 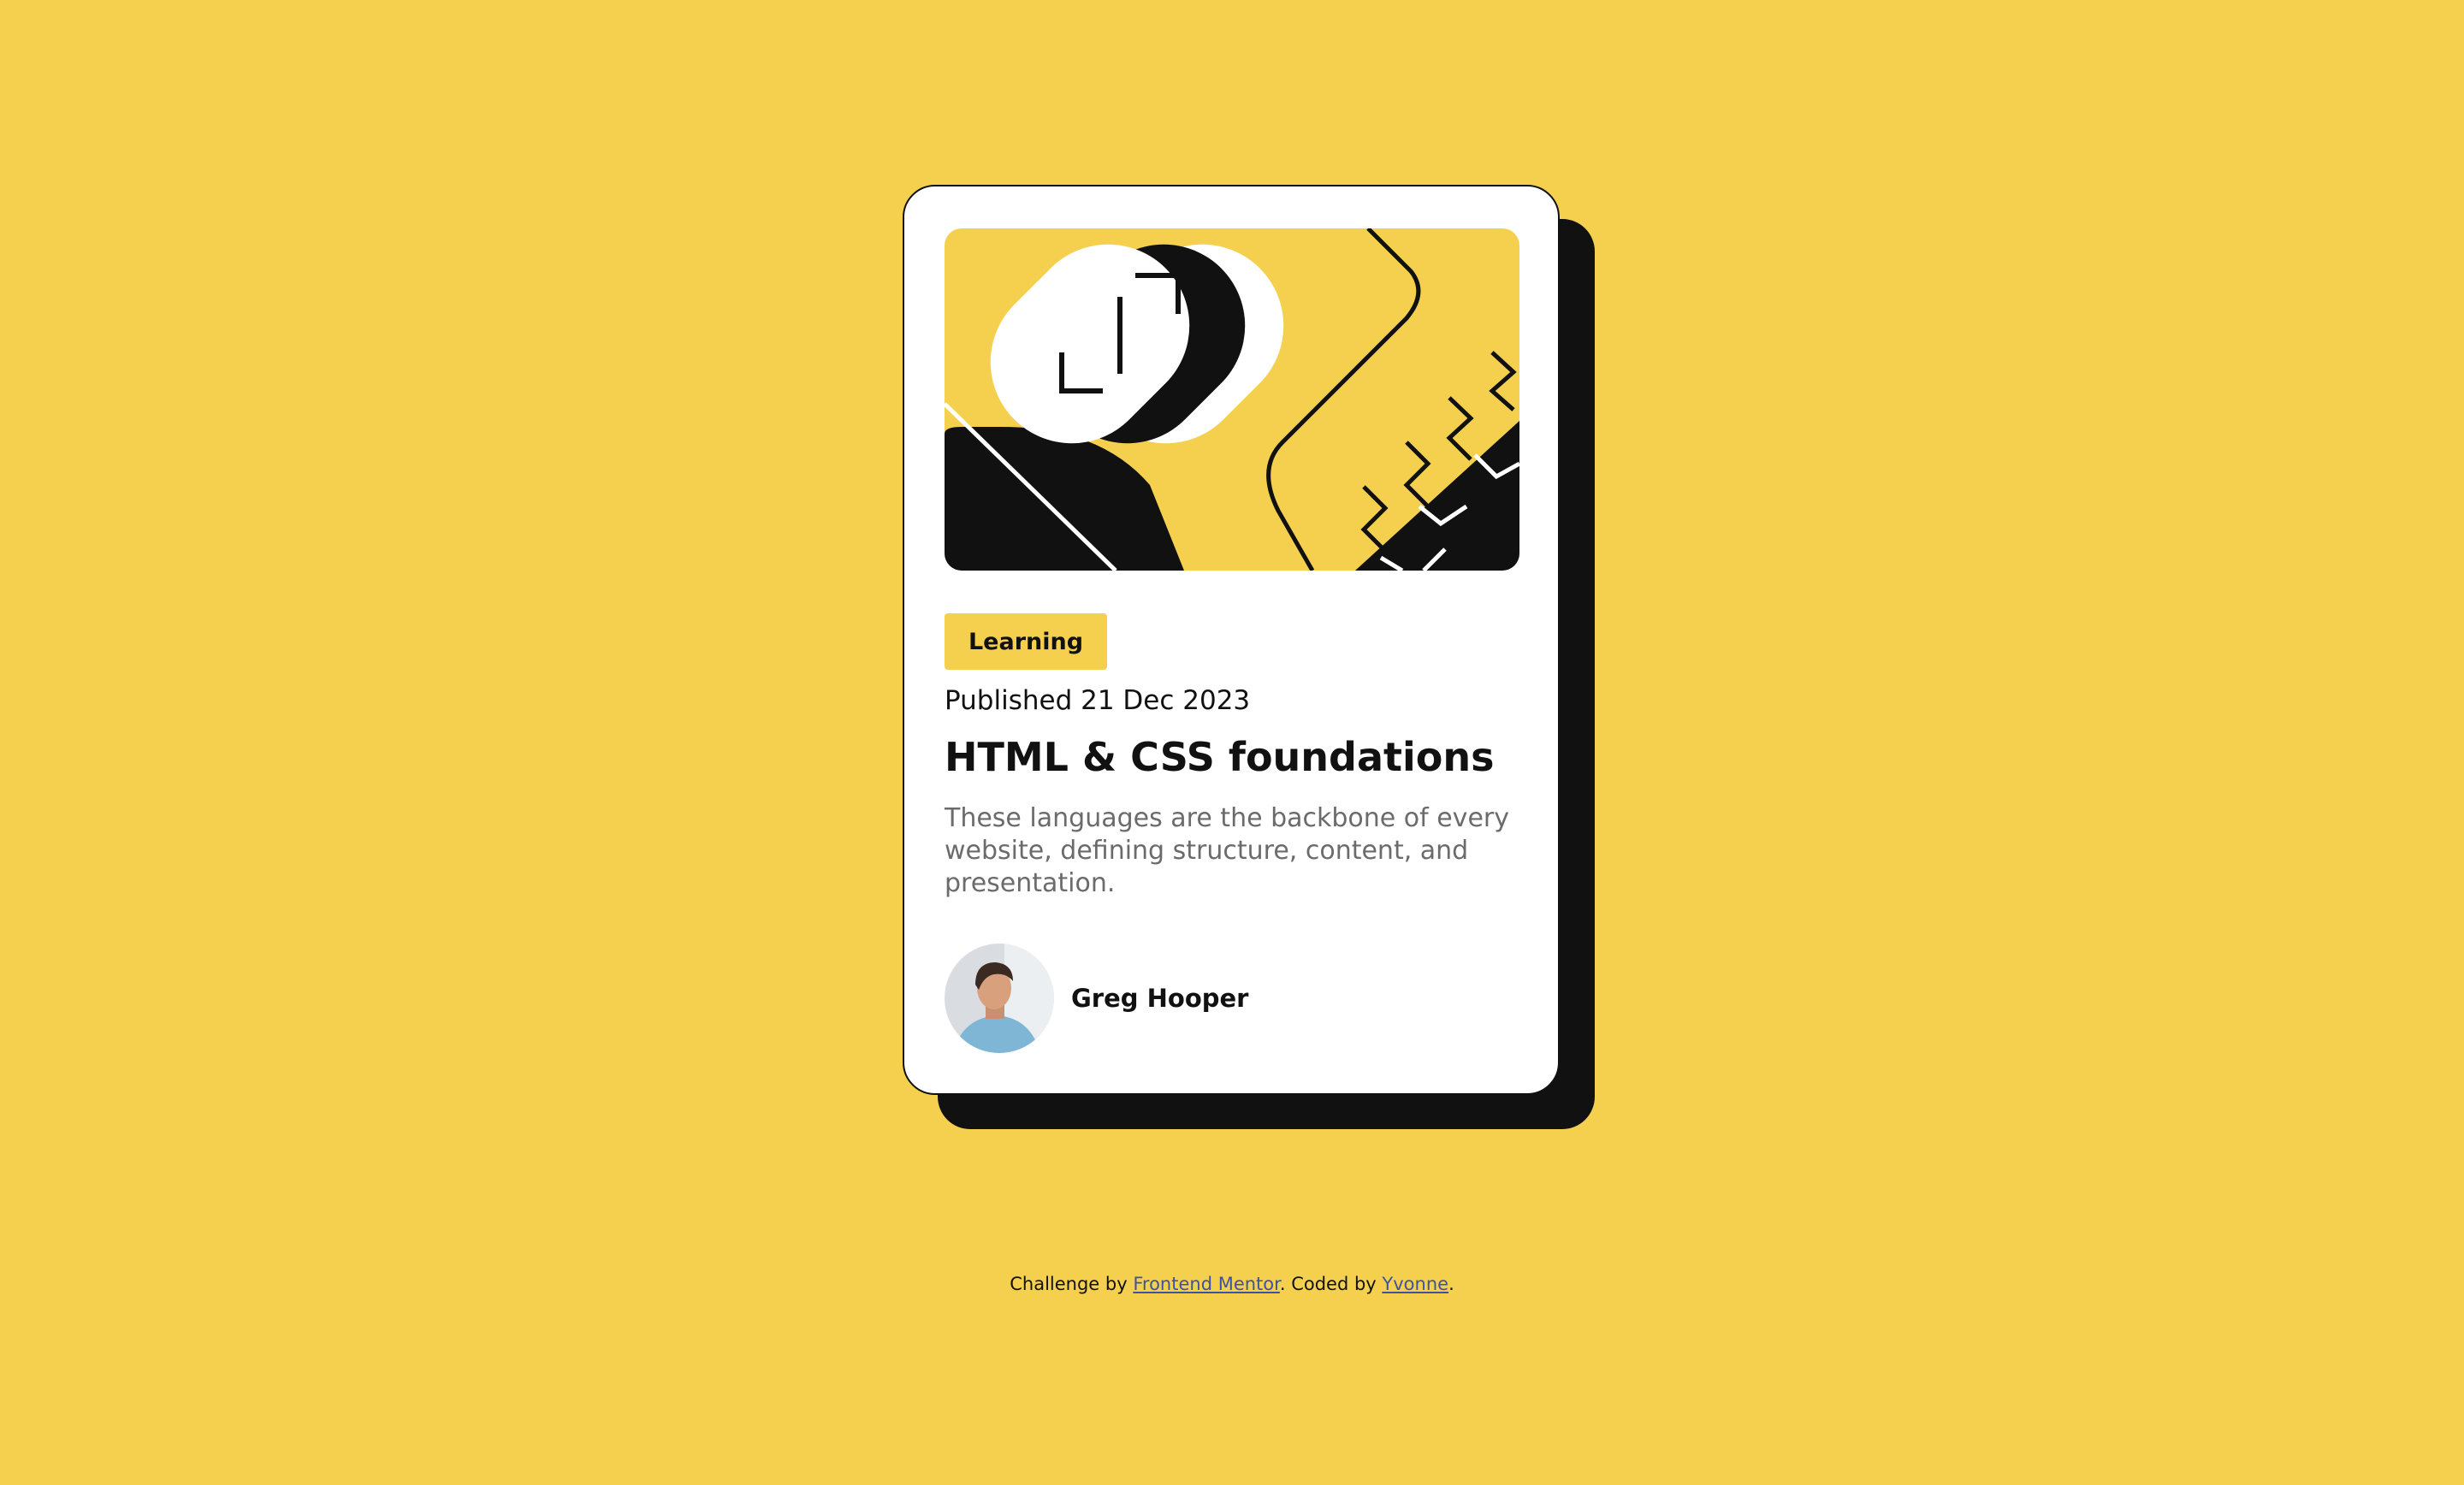 What do you see at coordinates (1415, 1284) in the screenshot?
I see `coder-link: Yvonne` at bounding box center [1415, 1284].